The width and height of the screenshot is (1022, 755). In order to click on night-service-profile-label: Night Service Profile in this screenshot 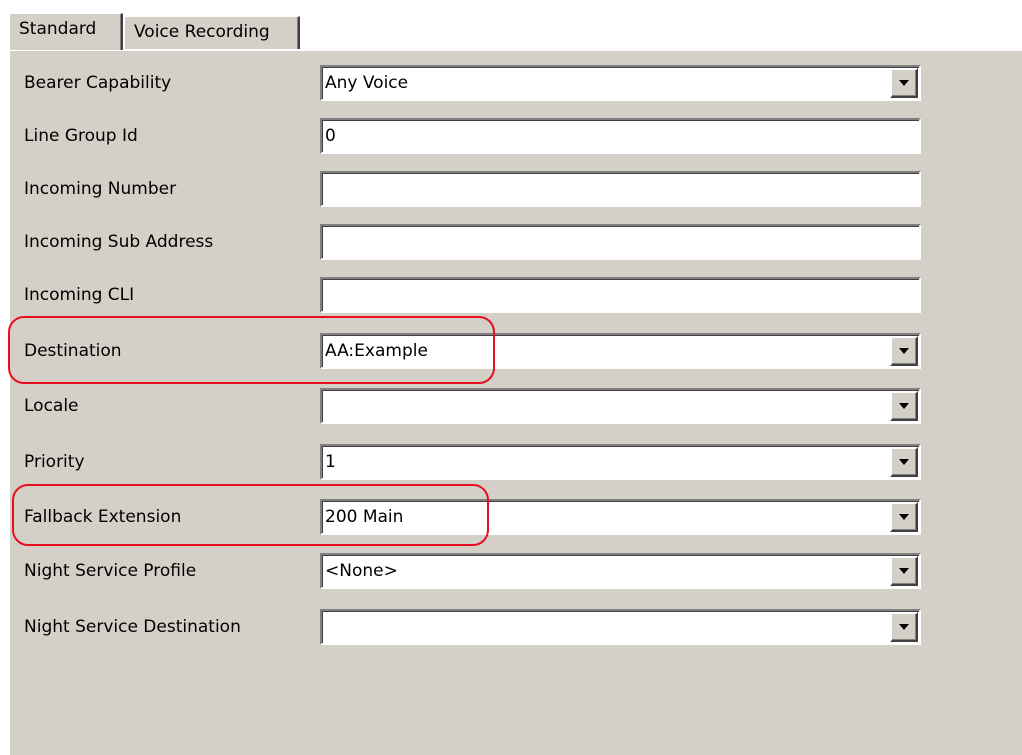, I will do `click(110, 571)`.